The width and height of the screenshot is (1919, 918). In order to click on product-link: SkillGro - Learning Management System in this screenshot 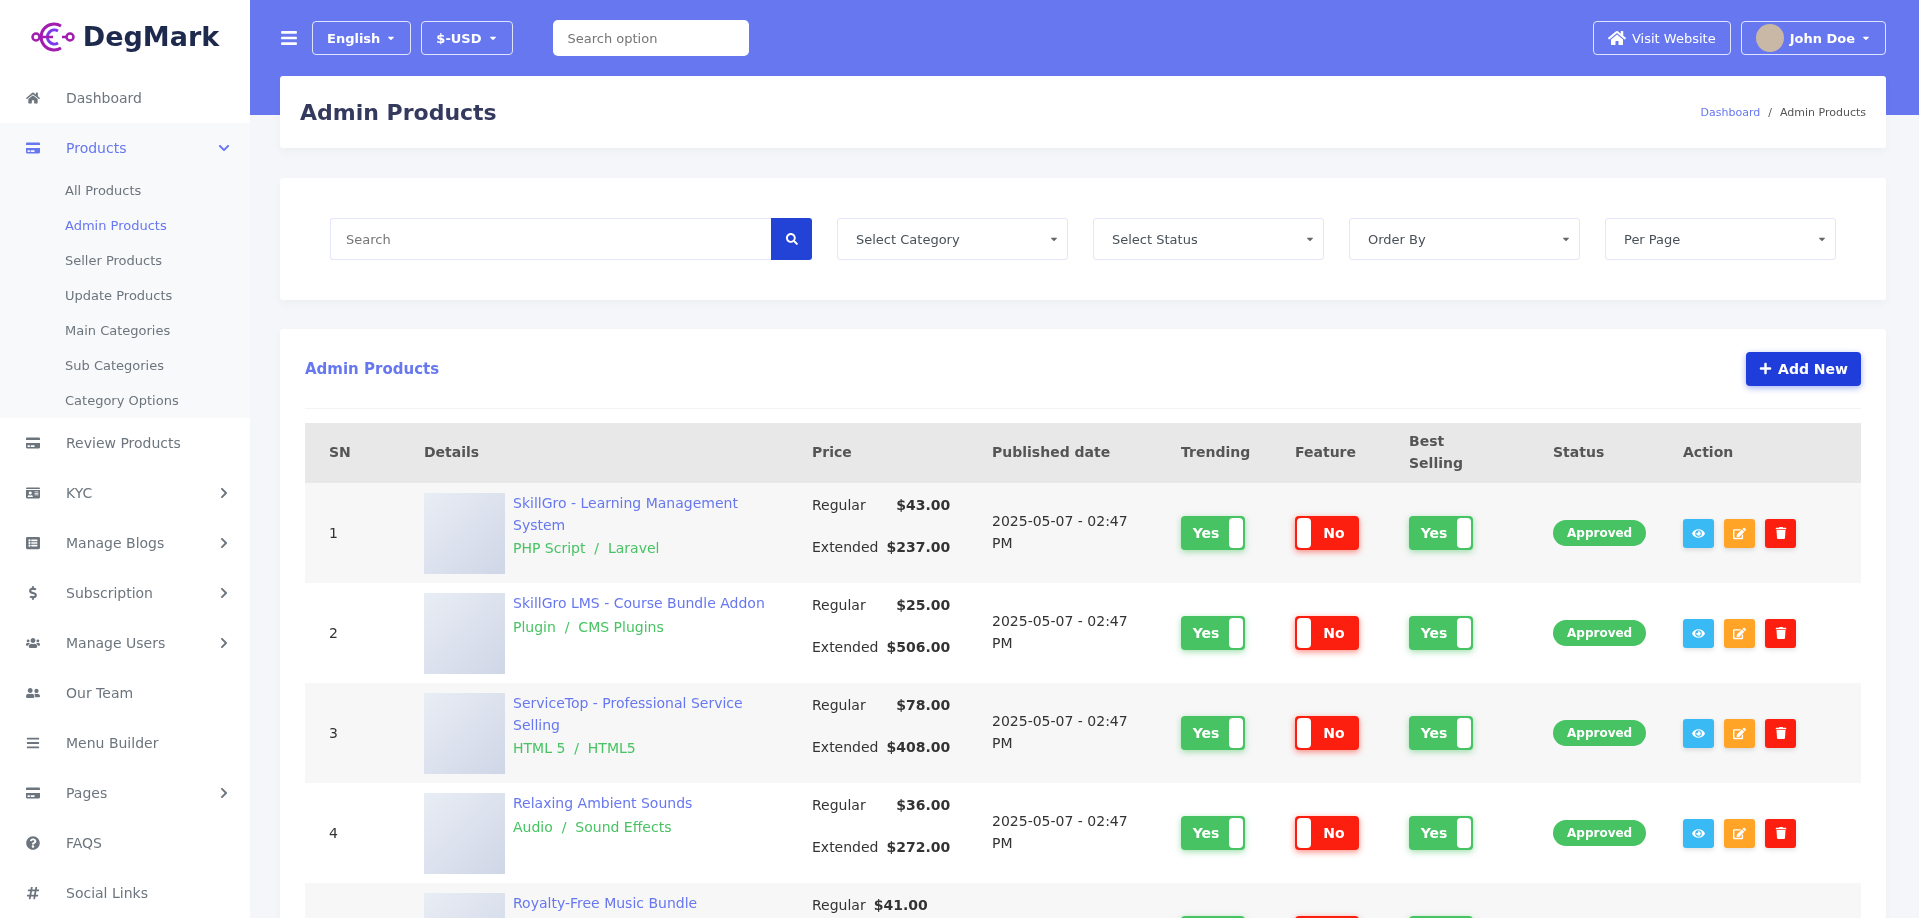, I will do `click(650, 515)`.